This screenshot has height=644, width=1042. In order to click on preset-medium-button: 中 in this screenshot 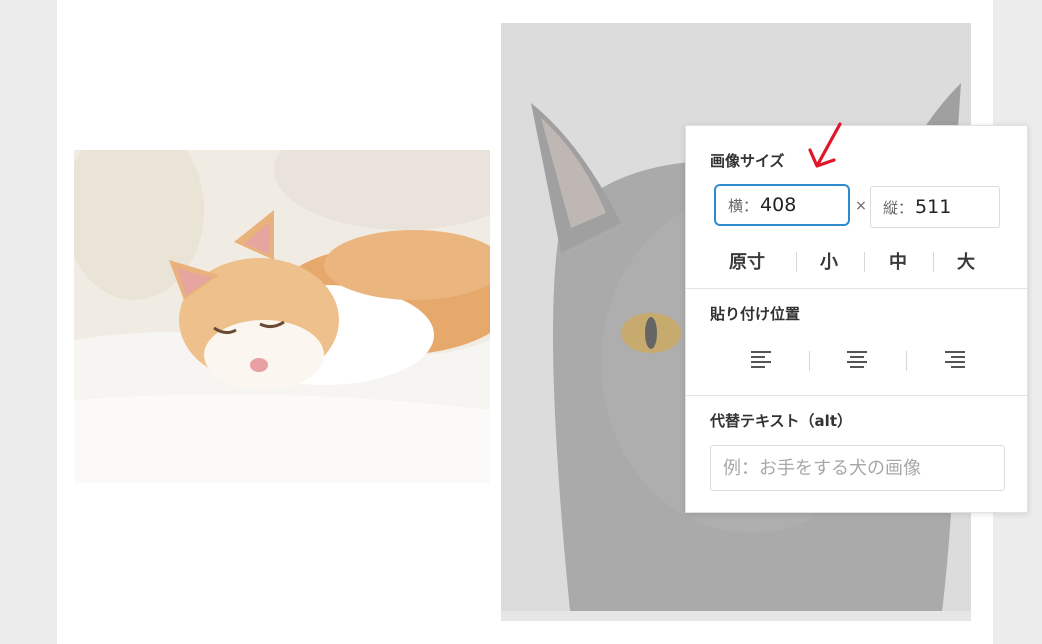, I will do `click(898, 261)`.